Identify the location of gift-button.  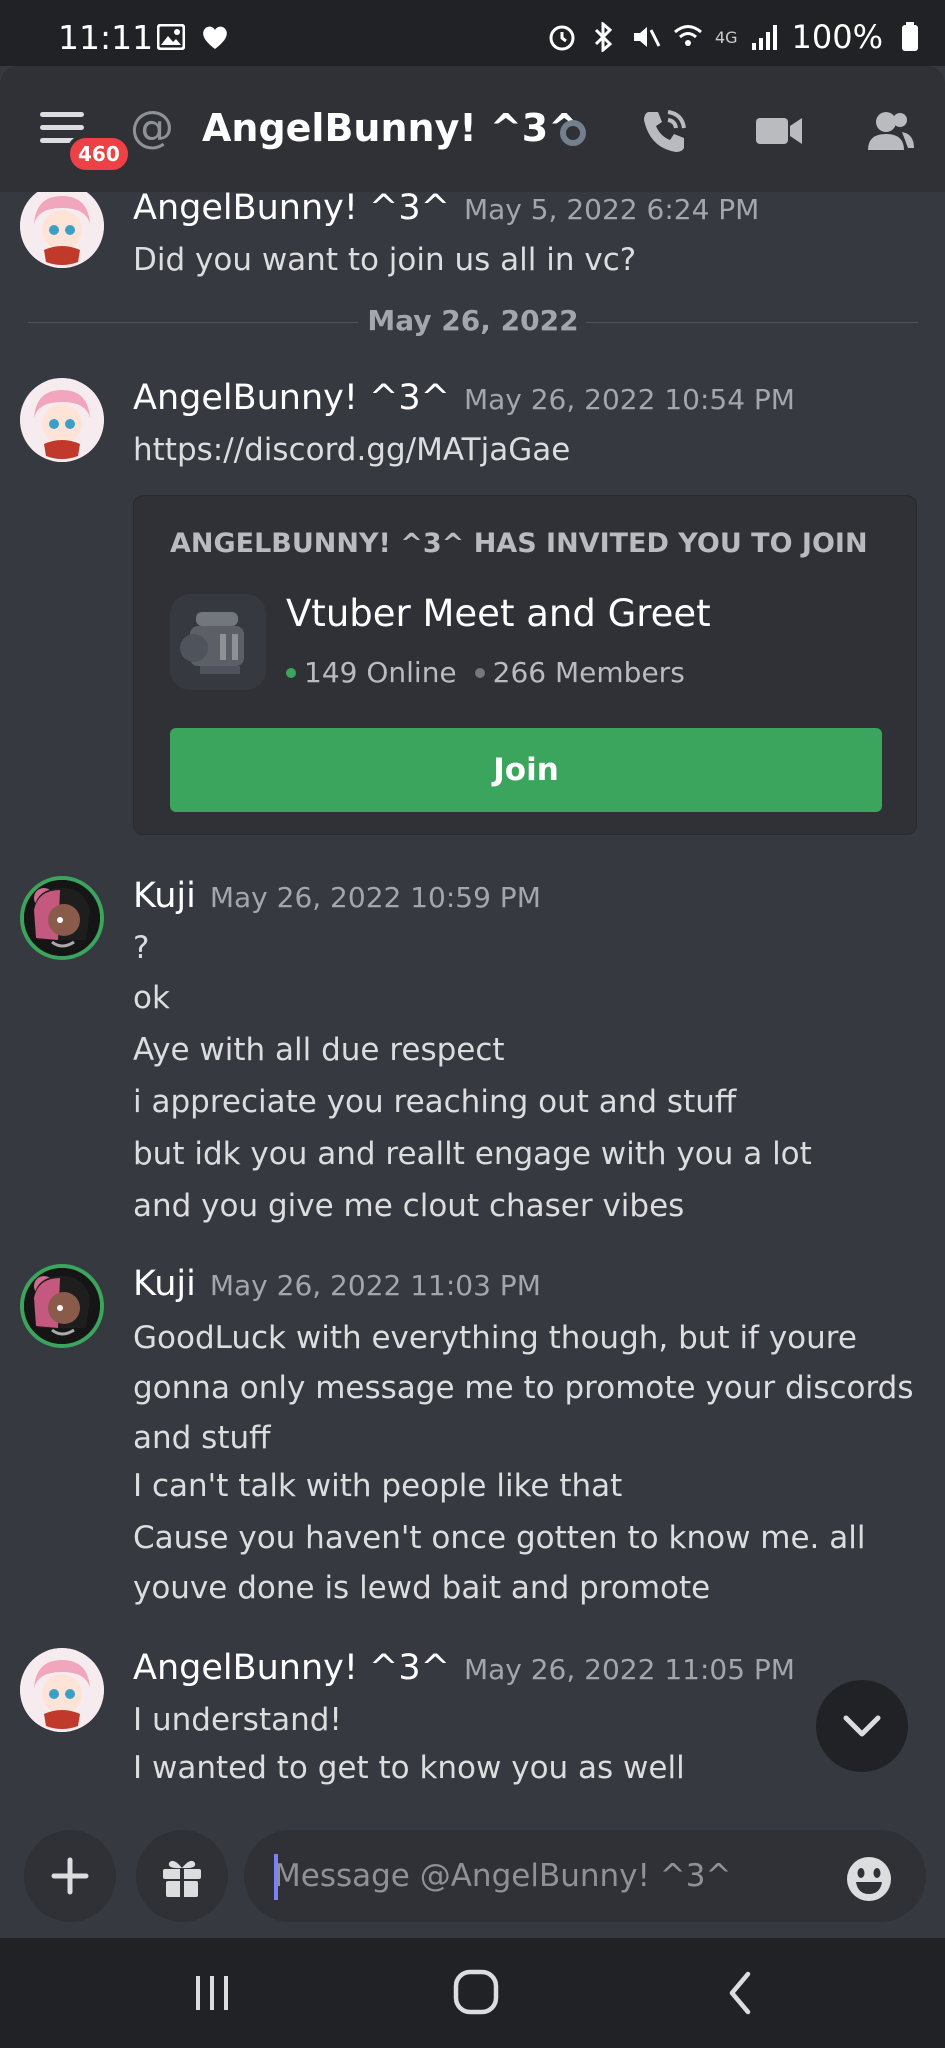
(182, 1876).